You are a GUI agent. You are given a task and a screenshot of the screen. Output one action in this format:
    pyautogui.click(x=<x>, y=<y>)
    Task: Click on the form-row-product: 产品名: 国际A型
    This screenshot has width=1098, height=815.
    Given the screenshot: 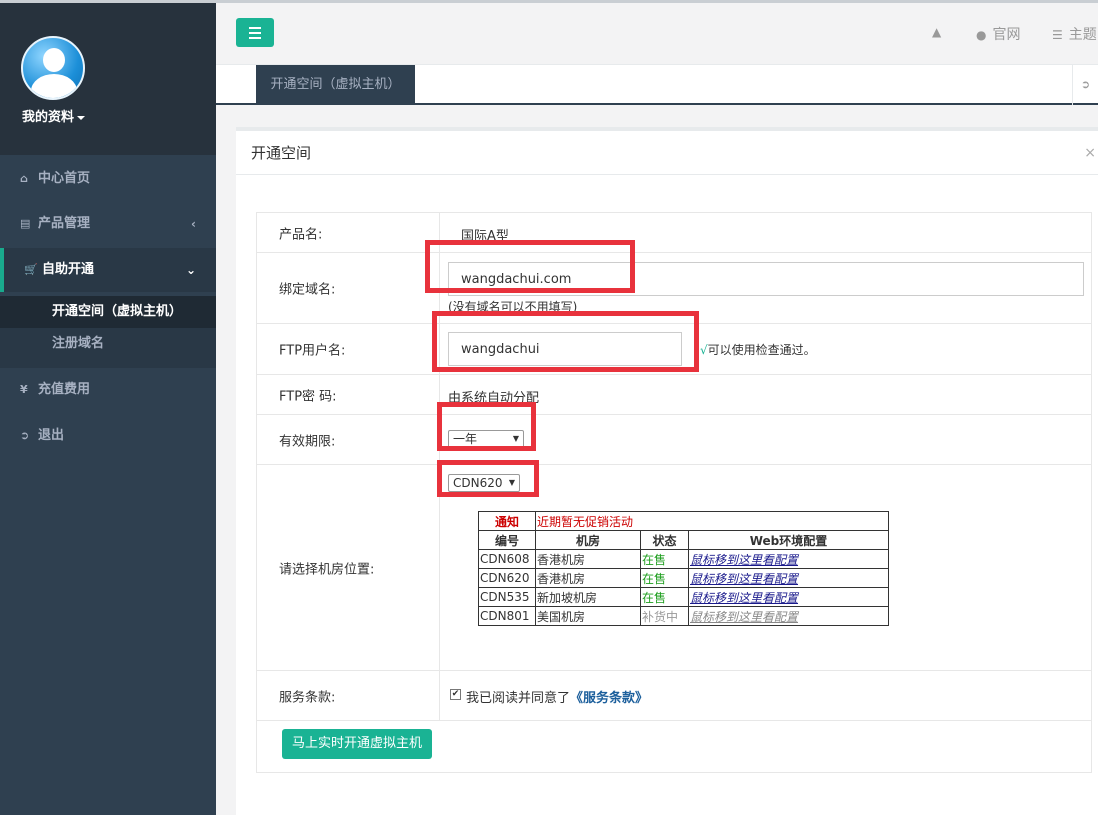 What is the action you would take?
    pyautogui.click(x=674, y=232)
    